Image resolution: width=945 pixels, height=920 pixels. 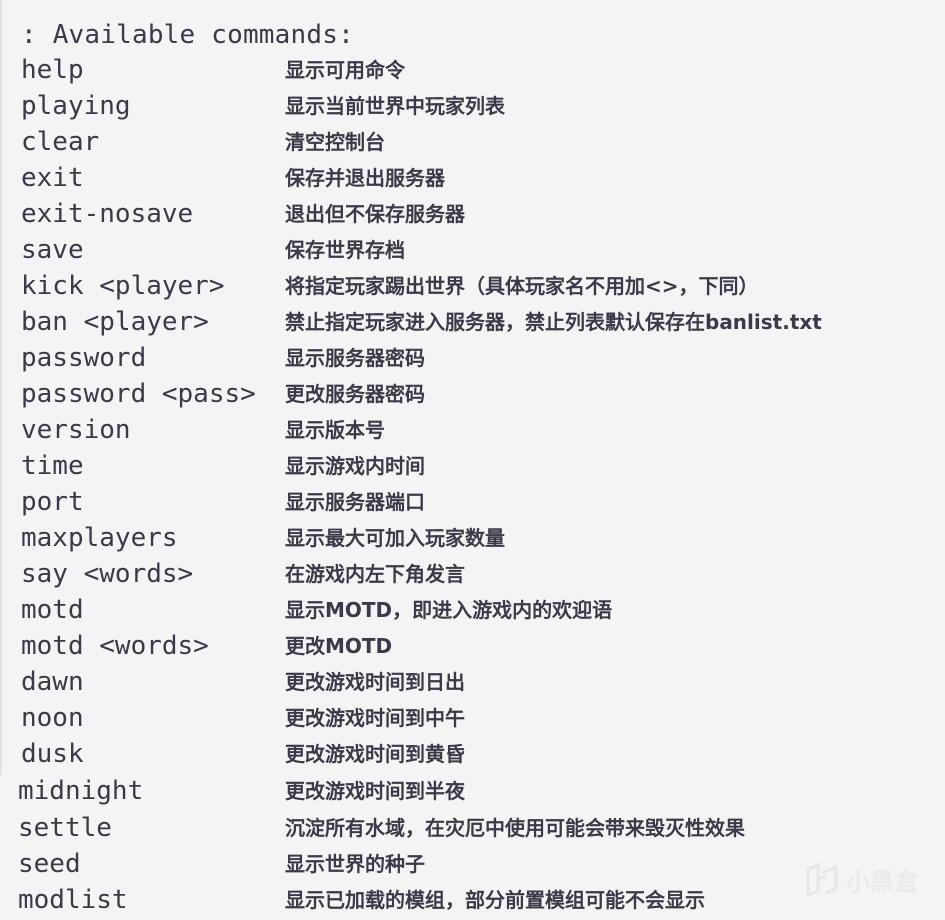 I want to click on command-row: password <pass> 更改服务器密码, so click(x=472, y=394).